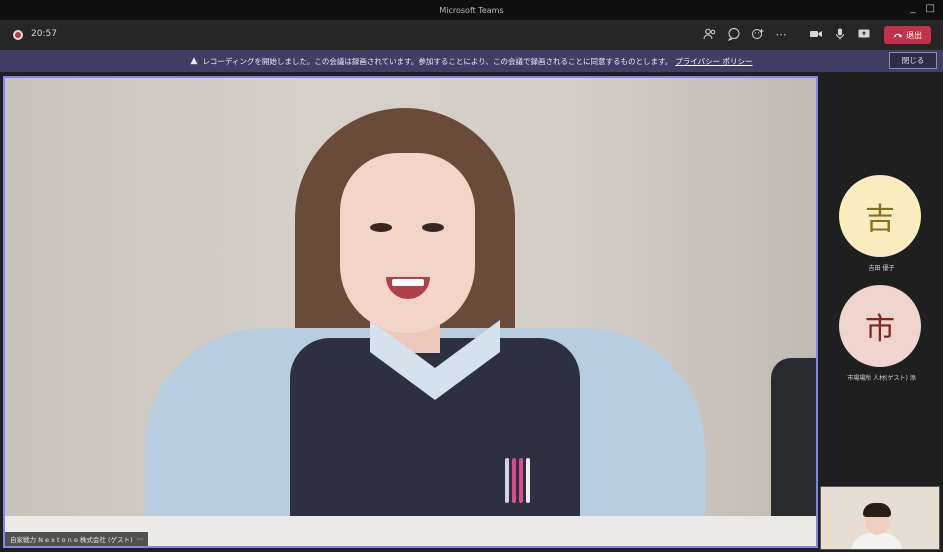  What do you see at coordinates (44, 34) in the screenshot?
I see `meeting-timer: 20:57` at bounding box center [44, 34].